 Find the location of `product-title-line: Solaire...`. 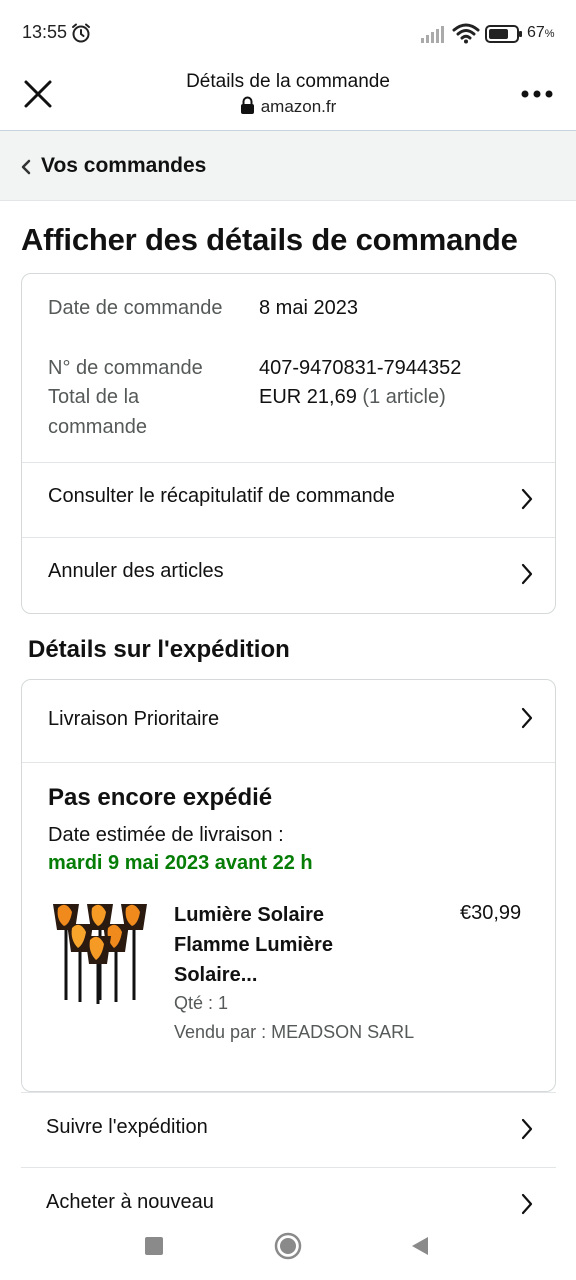

product-title-line: Solaire... is located at coordinates (216, 975).